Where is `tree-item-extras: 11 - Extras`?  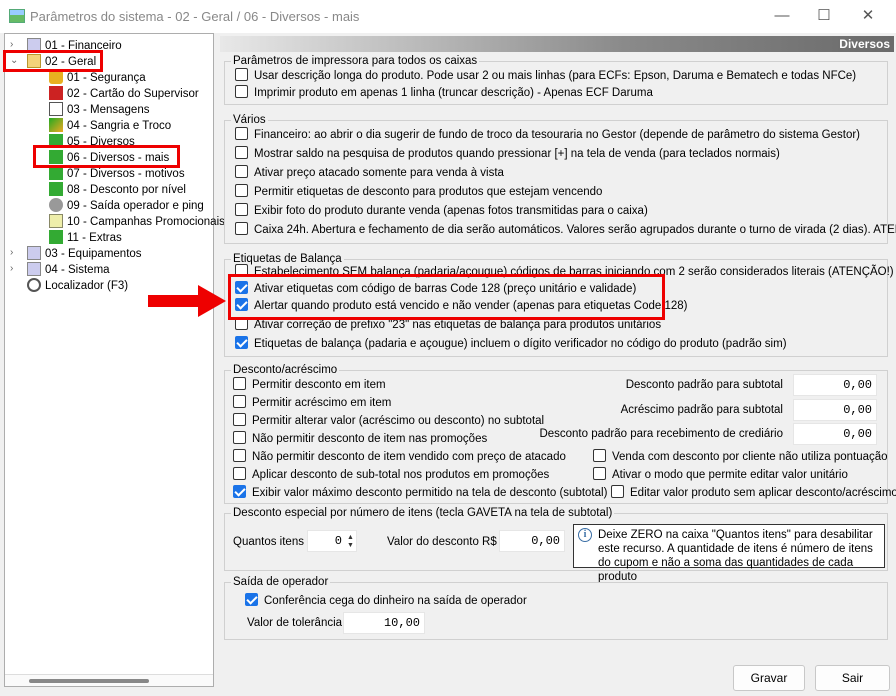 tree-item-extras: 11 - Extras is located at coordinates (85, 238).